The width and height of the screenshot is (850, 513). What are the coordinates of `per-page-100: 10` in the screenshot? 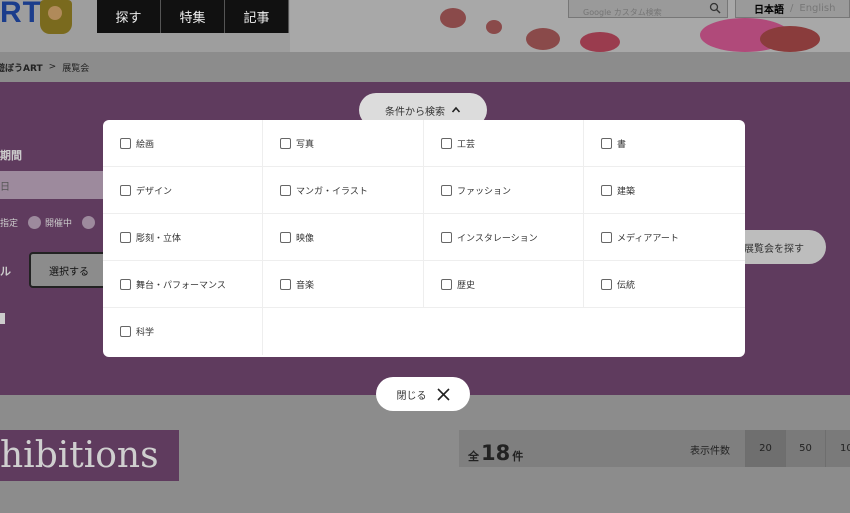 It's located at (837, 448).